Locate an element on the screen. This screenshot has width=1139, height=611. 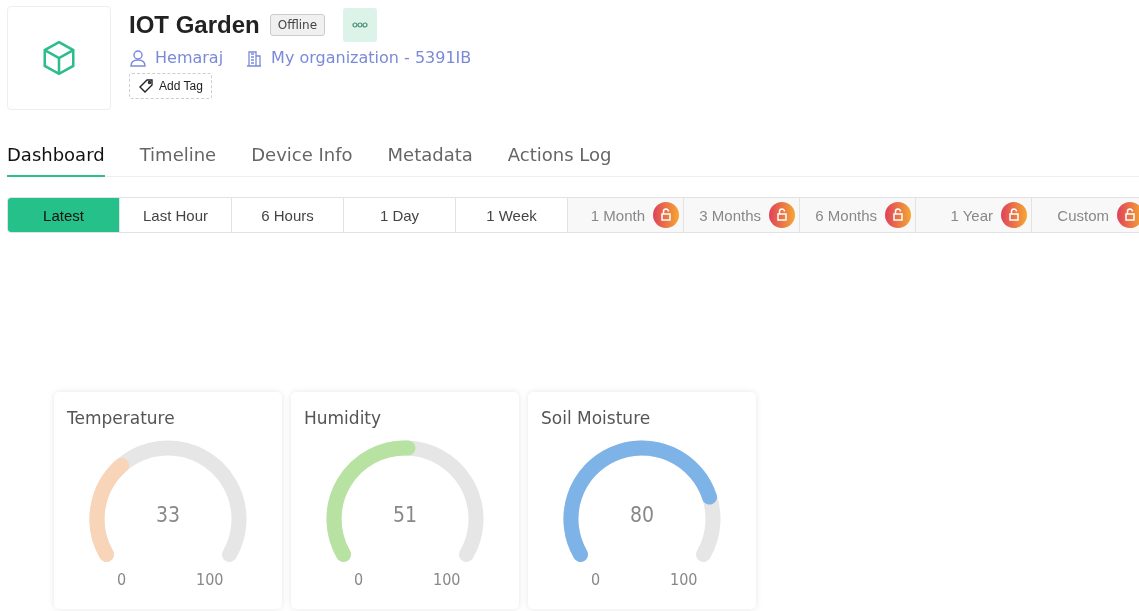
user-icon is located at coordinates (138, 57).